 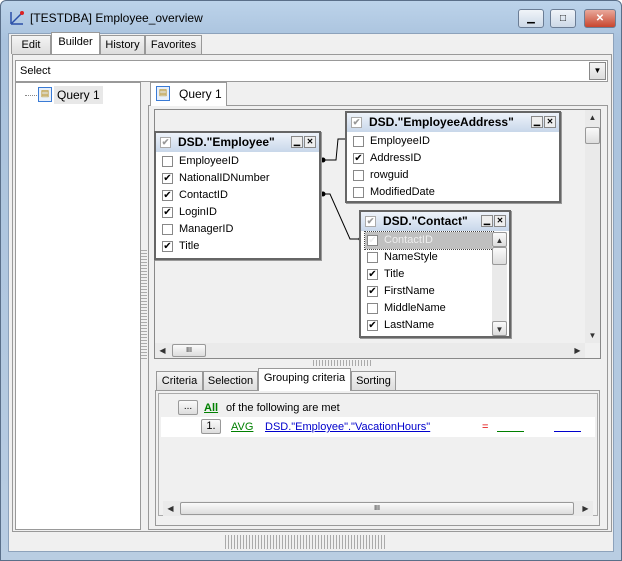 I want to click on all-operator-link: All, so click(x=211, y=408).